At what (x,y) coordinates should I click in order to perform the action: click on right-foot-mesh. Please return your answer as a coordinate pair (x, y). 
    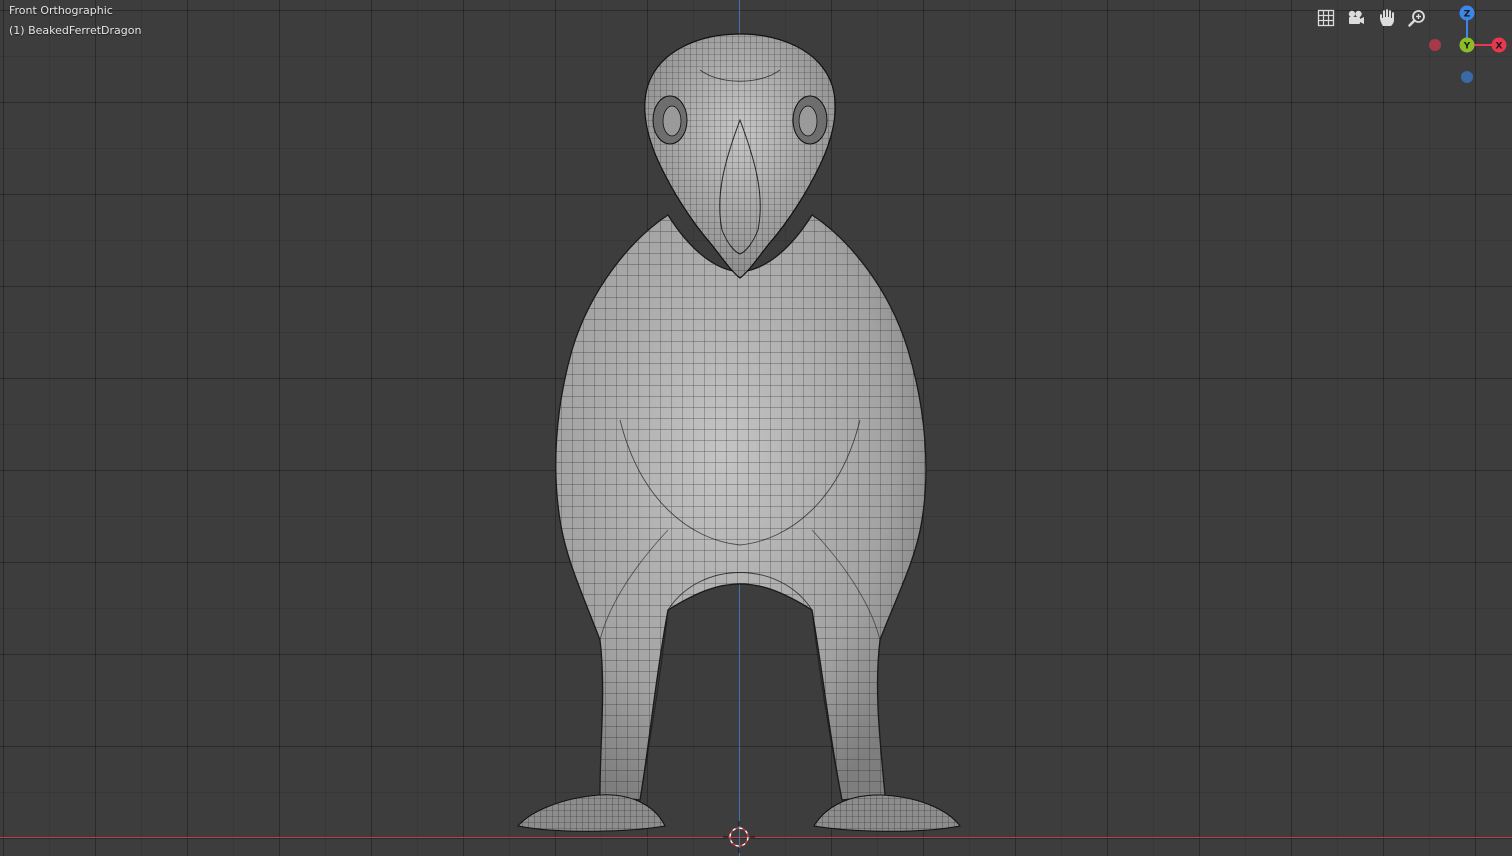
    Looking at the image, I should click on (887, 813).